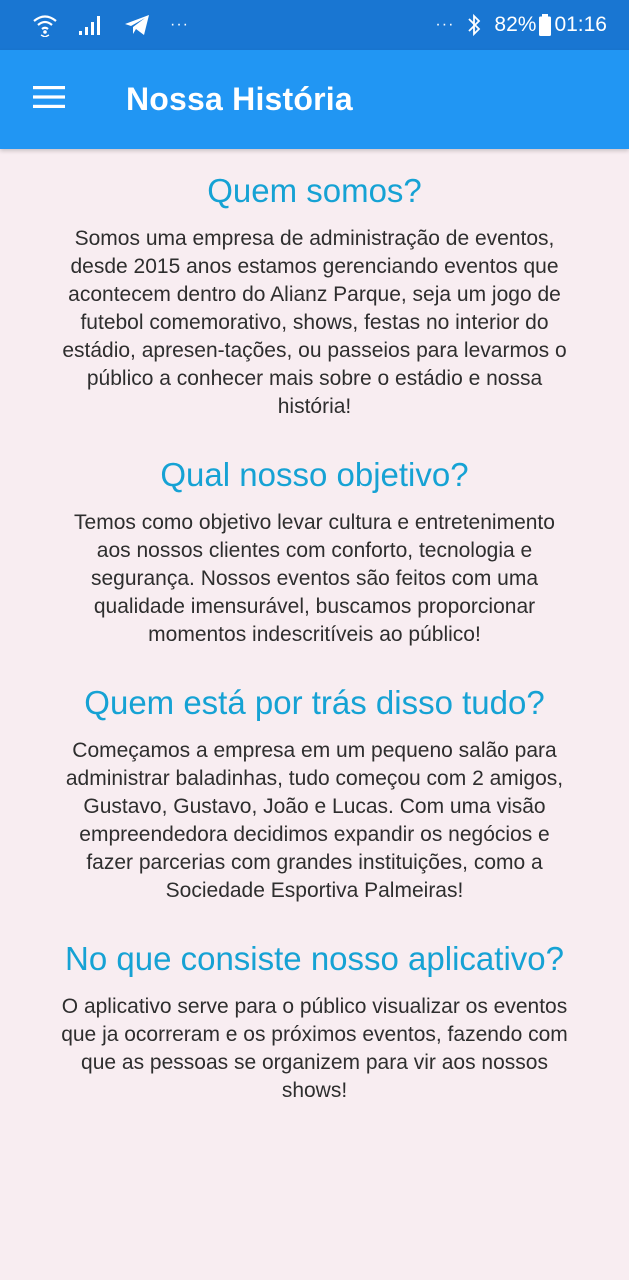 This screenshot has height=1280, width=629. Describe the element at coordinates (474, 25) in the screenshot. I see `bluetooth-icon` at that location.